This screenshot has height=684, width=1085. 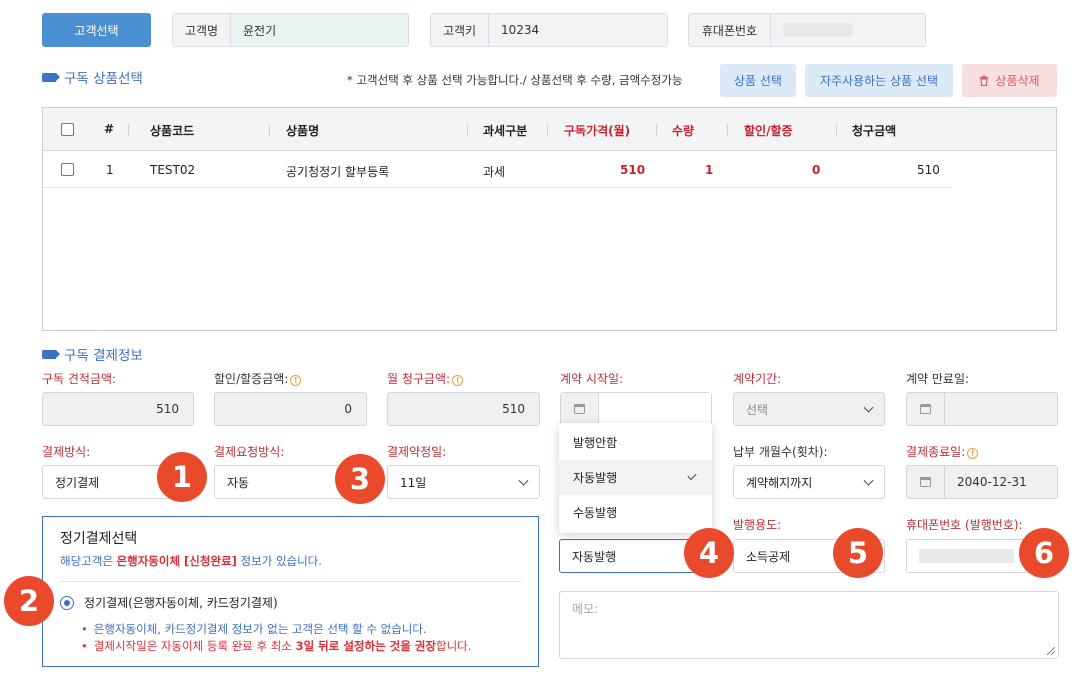 I want to click on contract-start-input, so click(x=636, y=409).